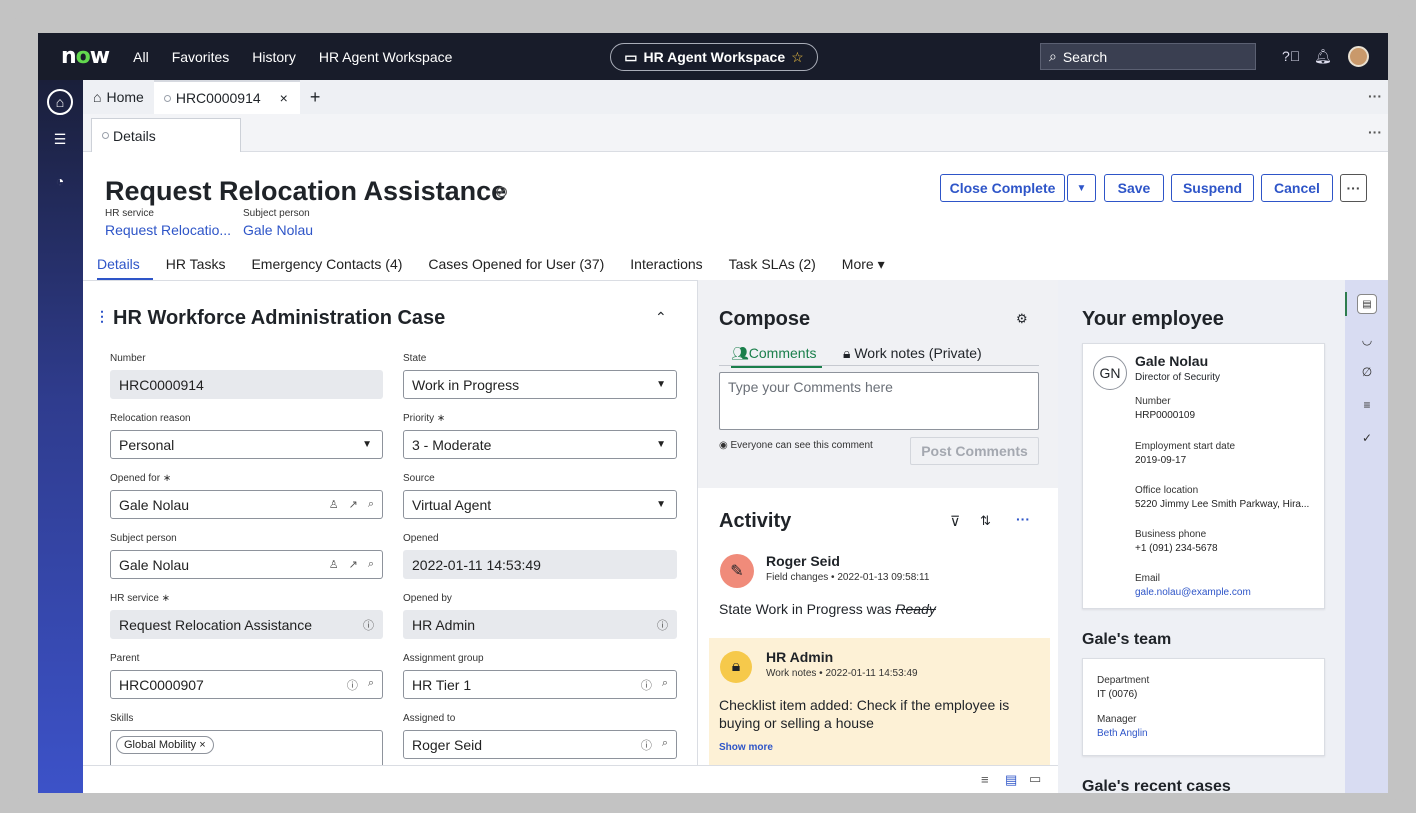  I want to click on now-logo: now, so click(85, 56).